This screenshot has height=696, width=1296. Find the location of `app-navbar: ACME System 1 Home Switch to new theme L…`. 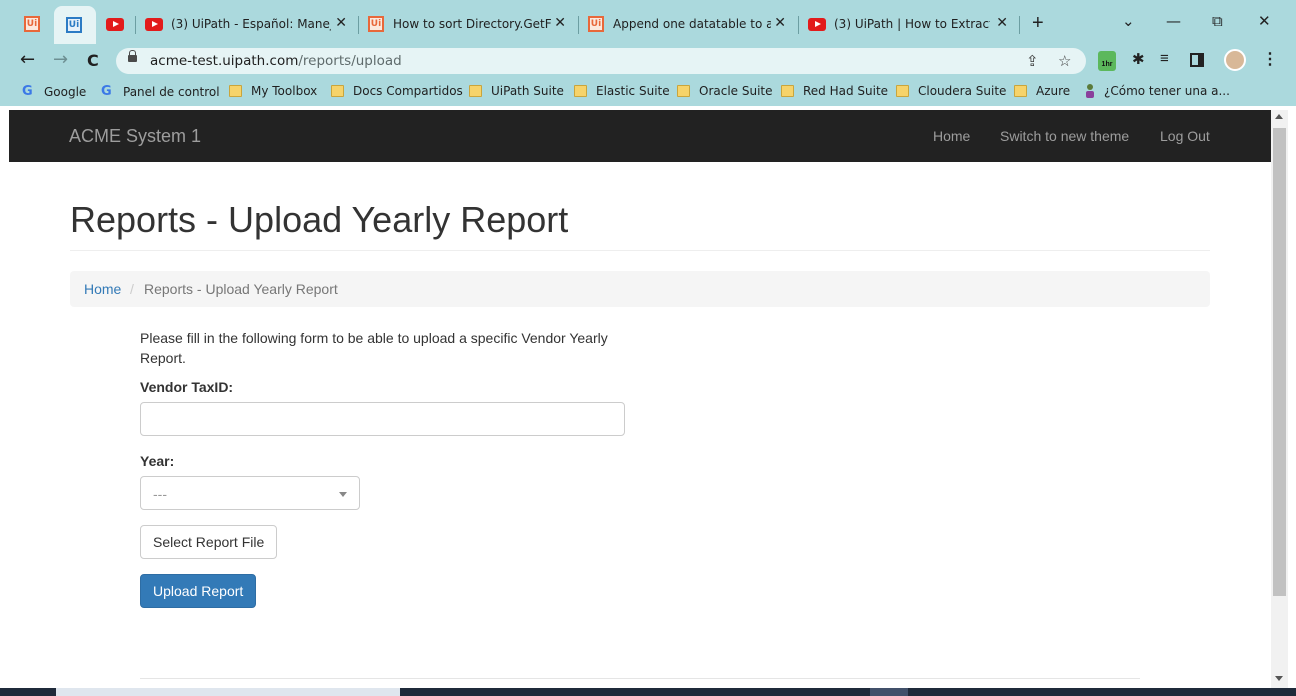

app-navbar: ACME System 1 Home Switch to new theme L… is located at coordinates (640, 136).